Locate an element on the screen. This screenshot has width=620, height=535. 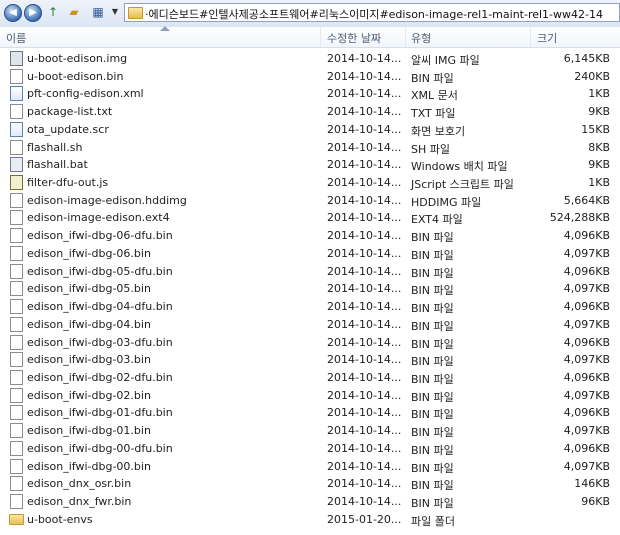
file-name: edison_ifwi-dbg-05-dfu.bin is located at coordinates (100, 271).